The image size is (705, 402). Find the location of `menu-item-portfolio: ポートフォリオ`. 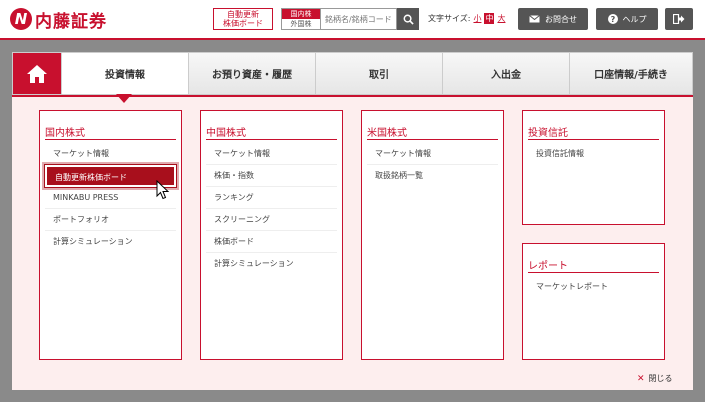

menu-item-portfolio: ポートフォリオ is located at coordinates (110, 220).